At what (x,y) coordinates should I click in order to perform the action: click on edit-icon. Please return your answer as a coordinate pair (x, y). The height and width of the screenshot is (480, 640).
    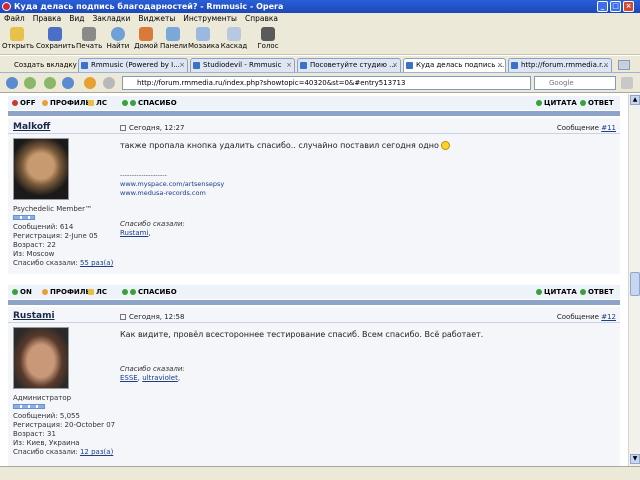
    Looking at the image, I should click on (109, 83).